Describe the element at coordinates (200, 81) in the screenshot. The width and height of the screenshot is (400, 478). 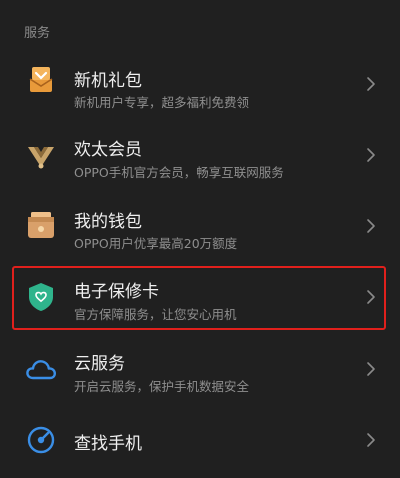
I see `list-item-new-device-gift: 新机礼包 新机用户专享，超多福利免费领` at that location.